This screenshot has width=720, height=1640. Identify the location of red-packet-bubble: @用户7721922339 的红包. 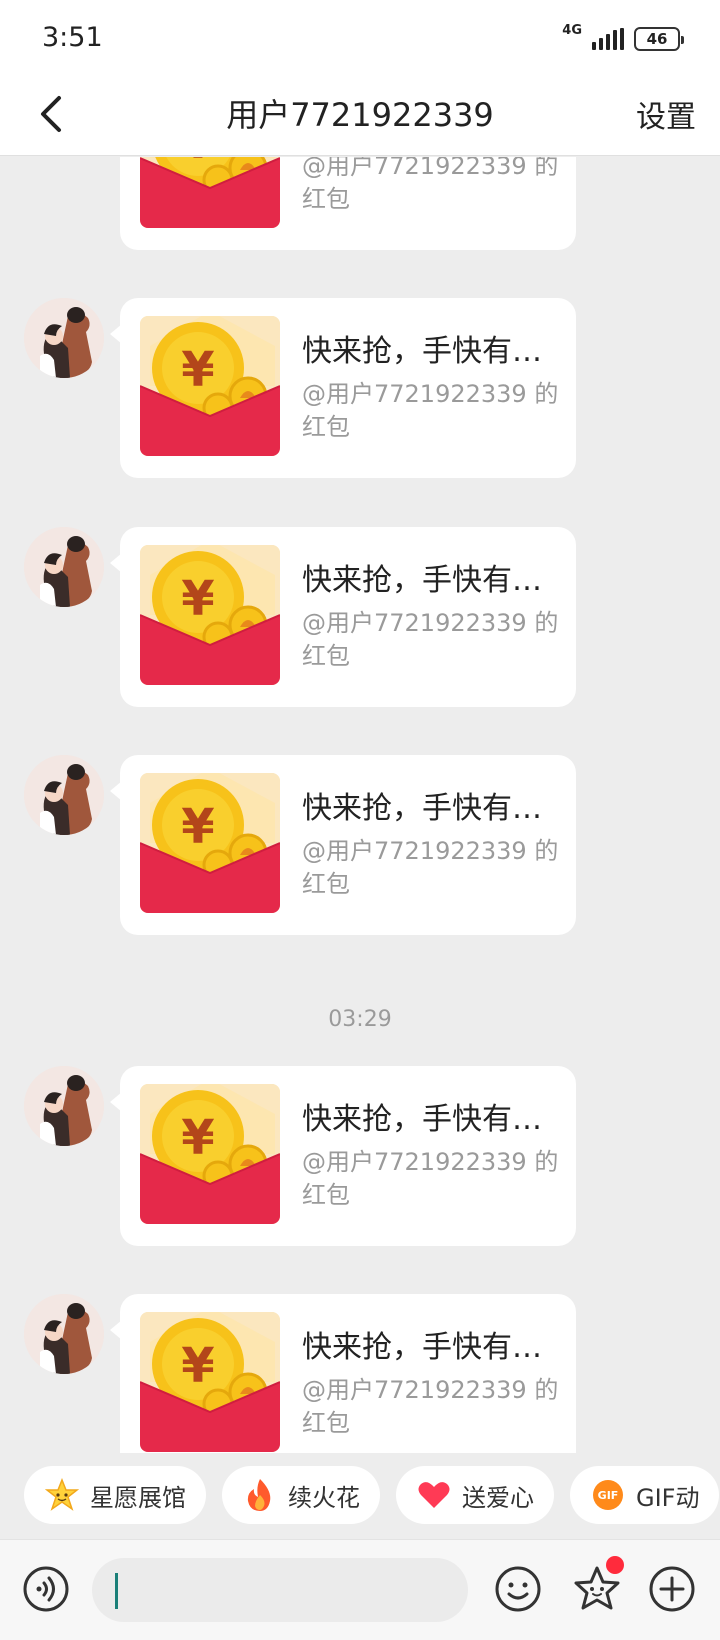
(348, 203).